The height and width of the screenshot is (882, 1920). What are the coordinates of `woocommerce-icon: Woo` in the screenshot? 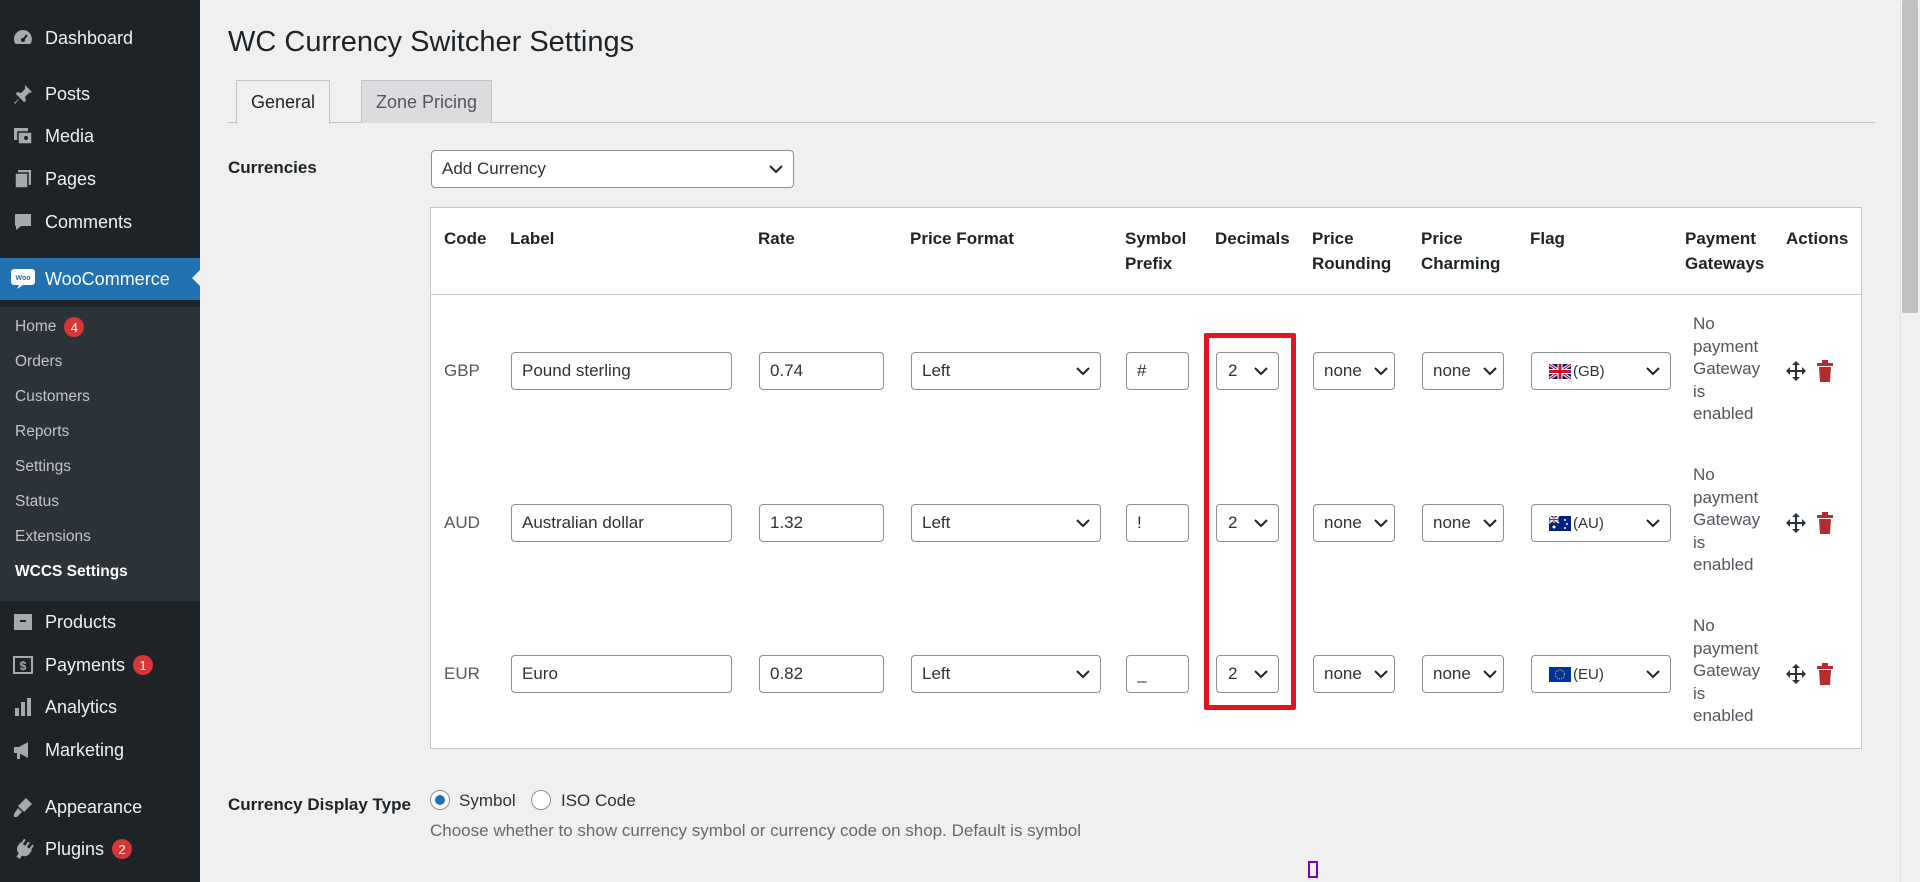 It's located at (23, 279).